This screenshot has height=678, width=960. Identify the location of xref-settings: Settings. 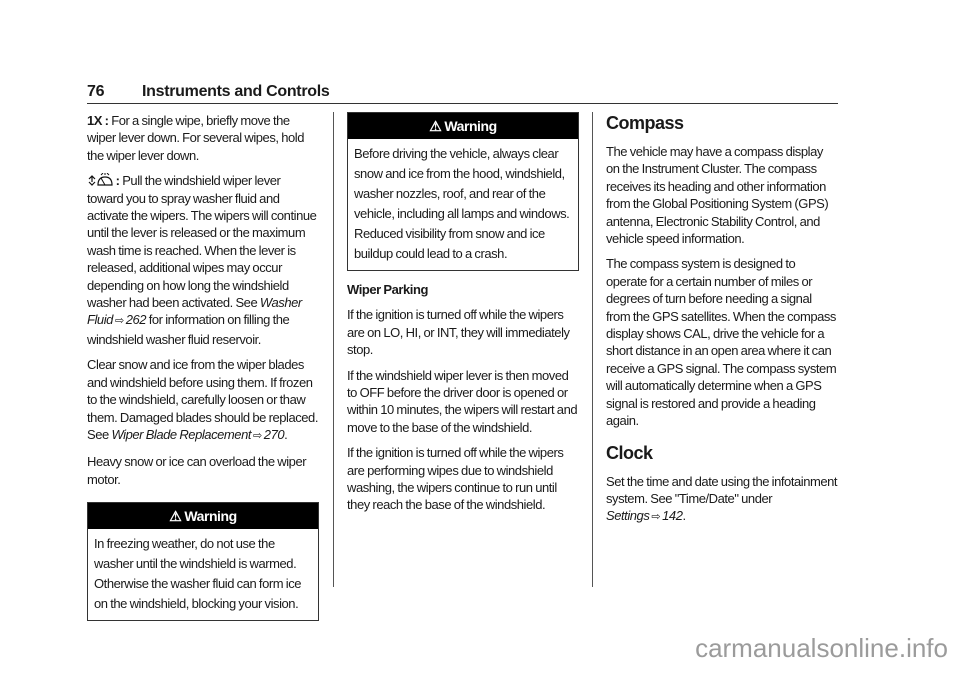
(628, 515).